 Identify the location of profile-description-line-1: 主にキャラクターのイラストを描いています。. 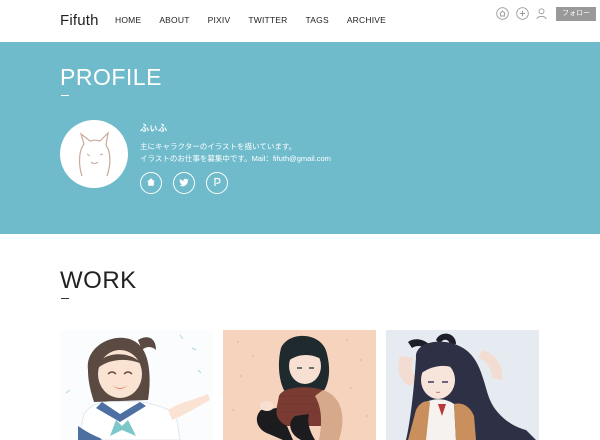
(218, 146).